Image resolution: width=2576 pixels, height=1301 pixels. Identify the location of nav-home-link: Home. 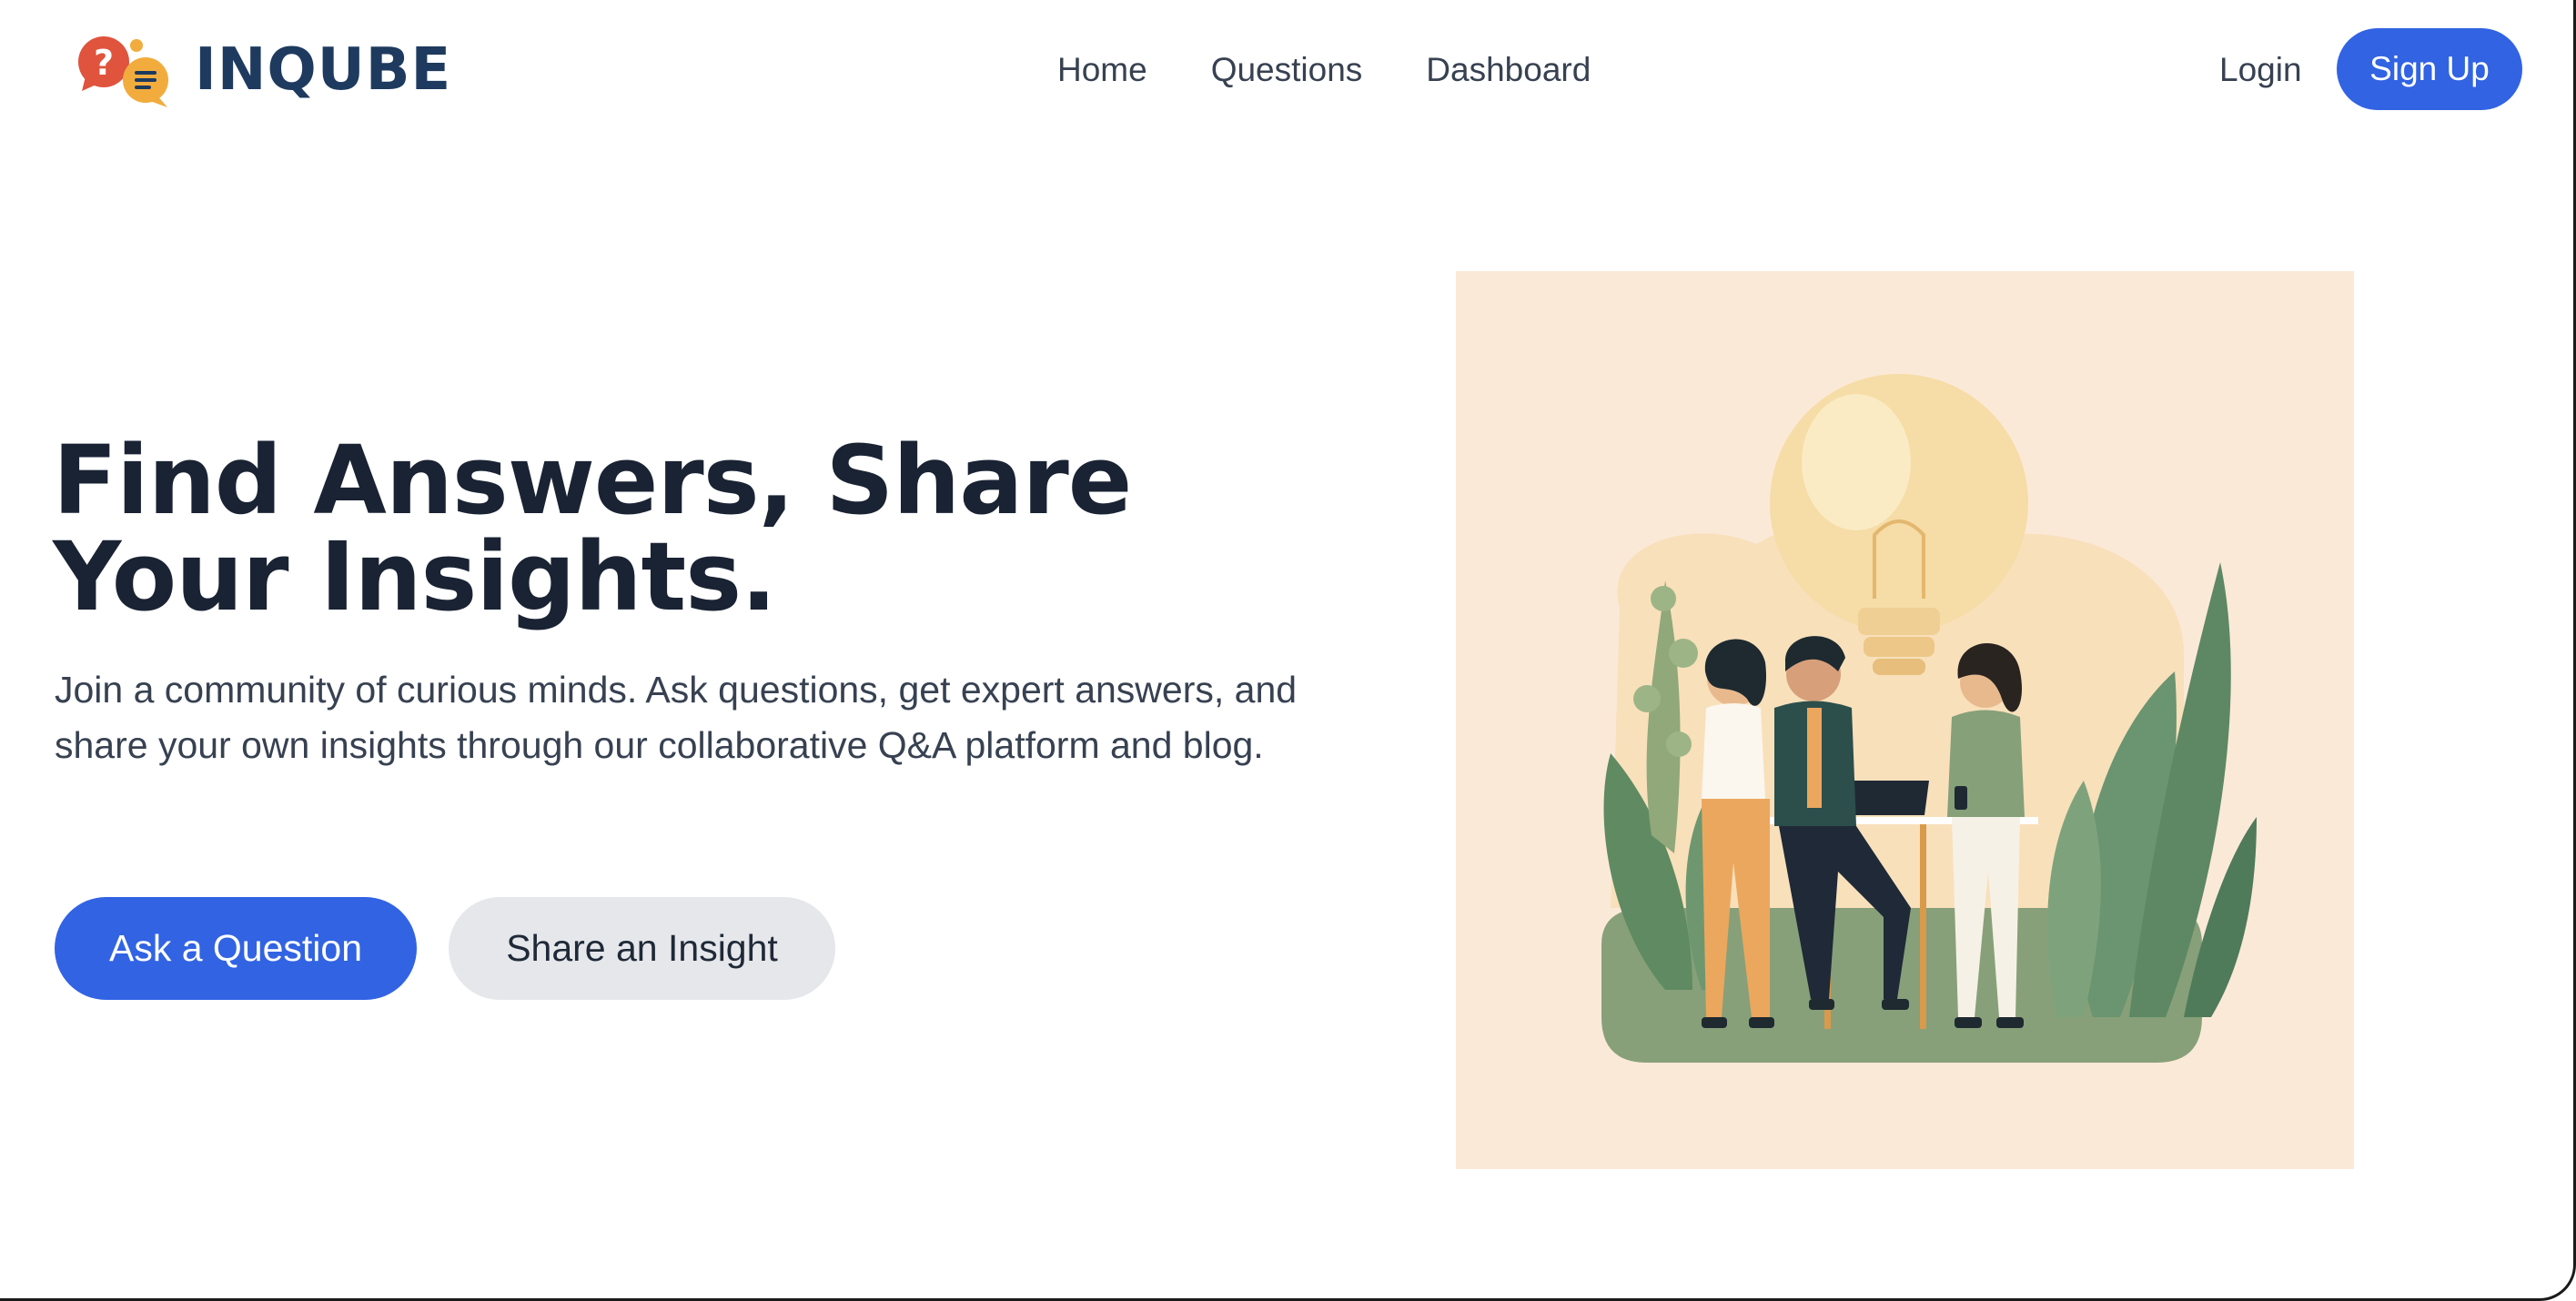
(1102, 70).